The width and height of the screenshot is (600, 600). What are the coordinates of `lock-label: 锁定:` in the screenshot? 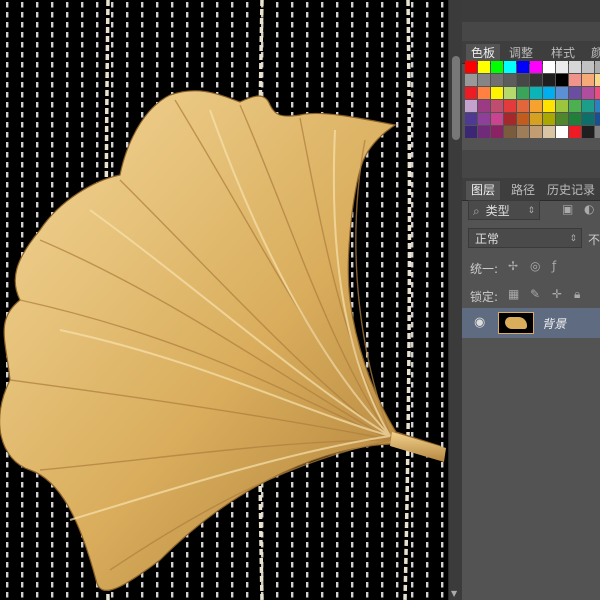 It's located at (484, 297).